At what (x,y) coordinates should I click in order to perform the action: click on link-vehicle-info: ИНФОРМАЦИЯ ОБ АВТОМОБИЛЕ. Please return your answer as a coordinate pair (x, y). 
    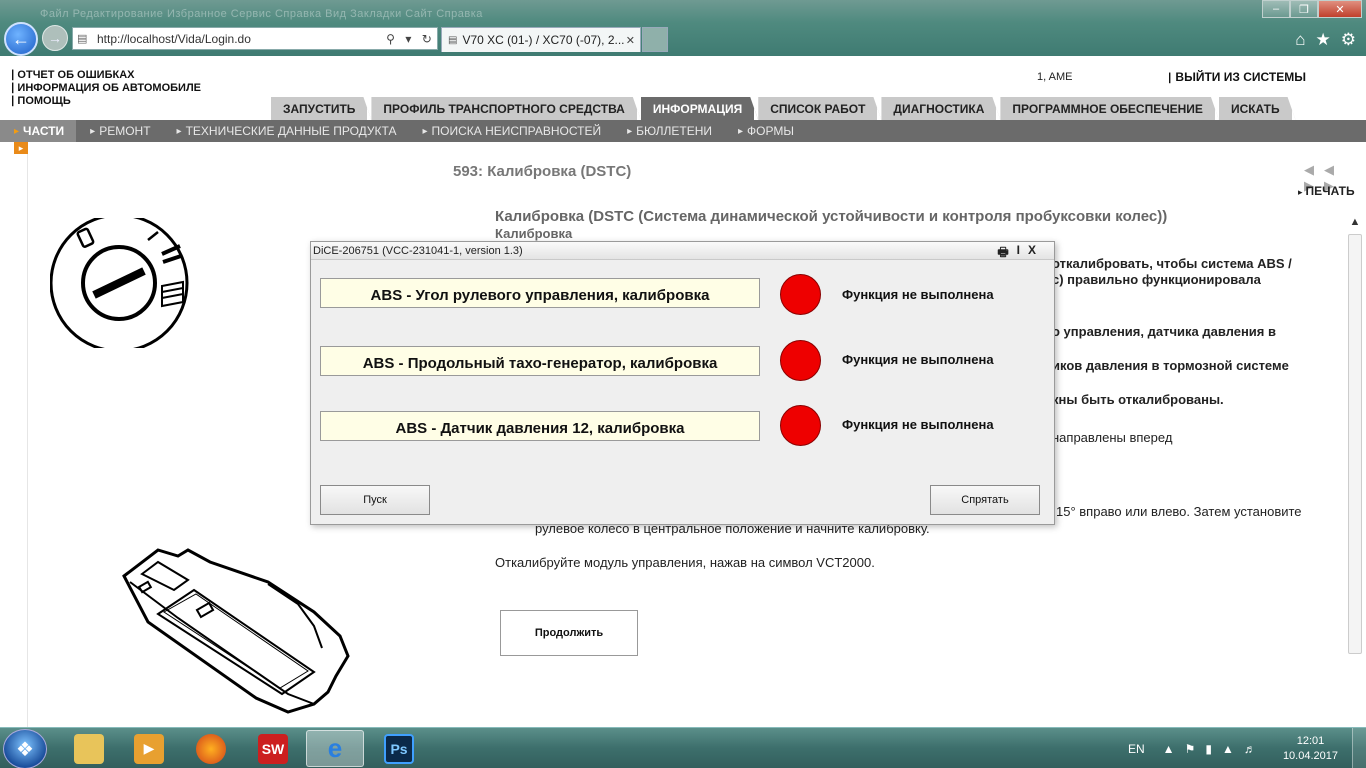
    Looking at the image, I should click on (105, 88).